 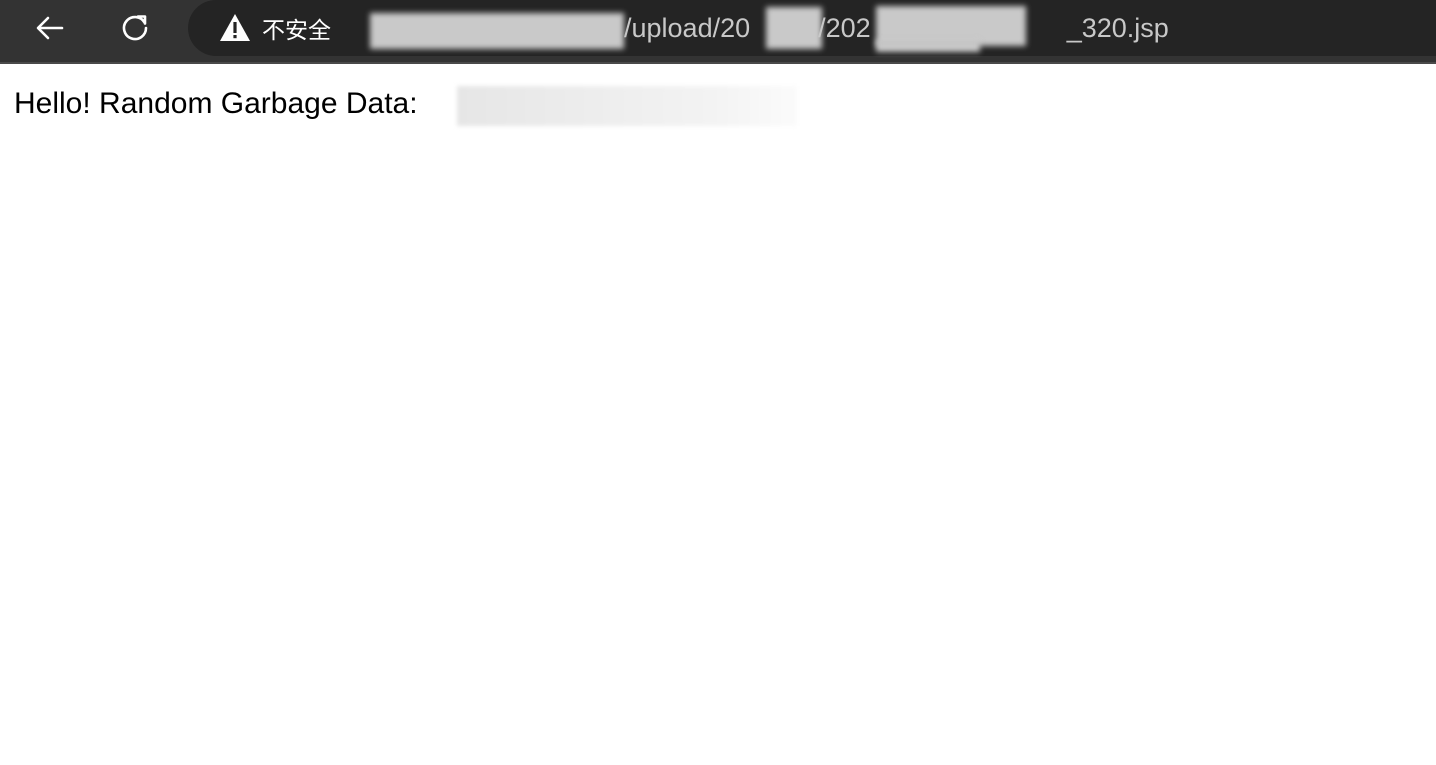 I want to click on security-indicator: 不安全, so click(x=274, y=28).